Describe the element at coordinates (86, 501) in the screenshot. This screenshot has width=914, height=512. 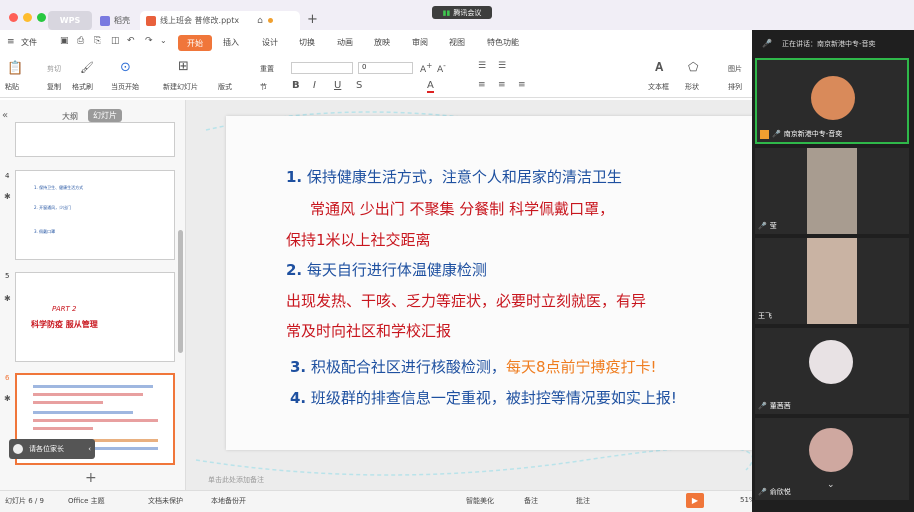
I see `theme-name: Office 主题` at that location.